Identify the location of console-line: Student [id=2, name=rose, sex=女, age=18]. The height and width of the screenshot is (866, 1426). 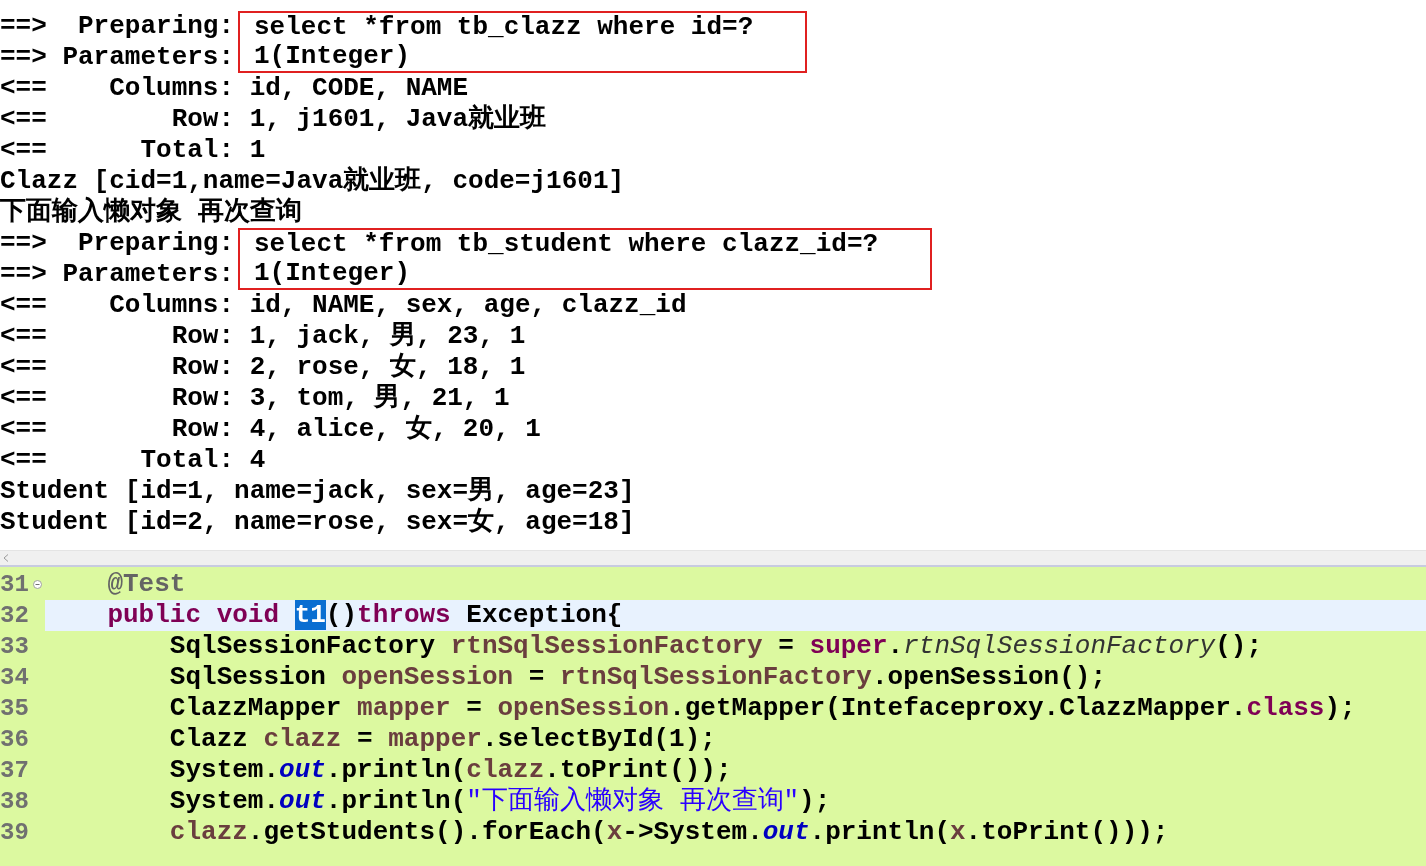
(318, 522).